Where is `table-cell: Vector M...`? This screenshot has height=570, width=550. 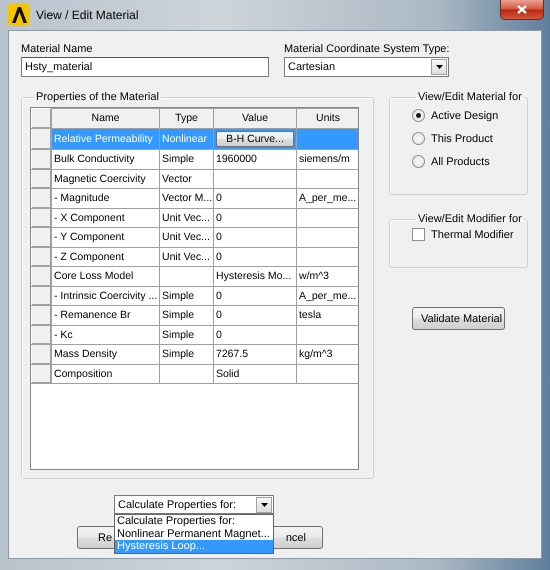
table-cell: Vector M... is located at coordinates (187, 198).